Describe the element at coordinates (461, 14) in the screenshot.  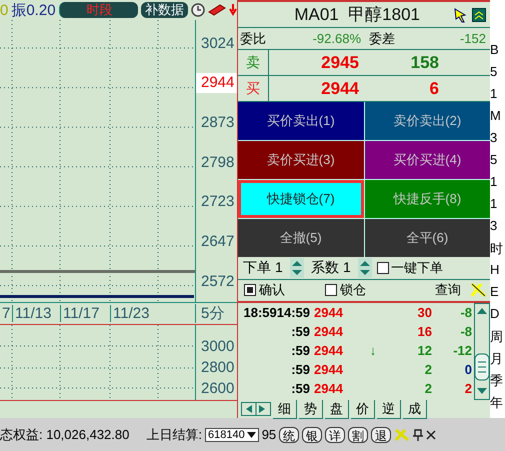
I see `pointer-icon` at that location.